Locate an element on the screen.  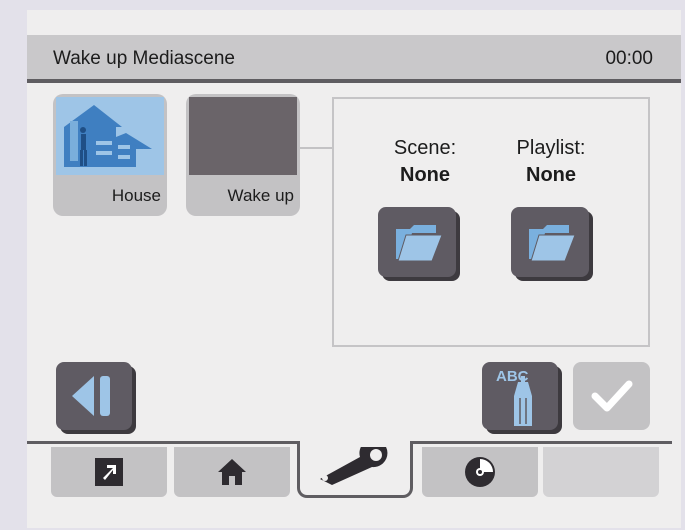
tab-media is located at coordinates (480, 472).